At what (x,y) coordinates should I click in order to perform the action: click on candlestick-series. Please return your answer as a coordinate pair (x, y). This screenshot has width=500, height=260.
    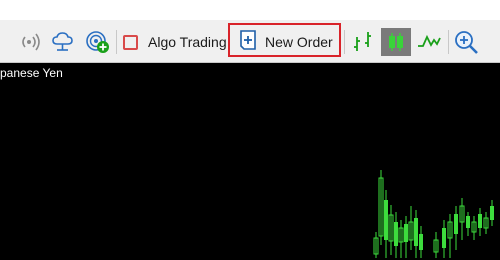
    Looking at the image, I should click on (433, 214).